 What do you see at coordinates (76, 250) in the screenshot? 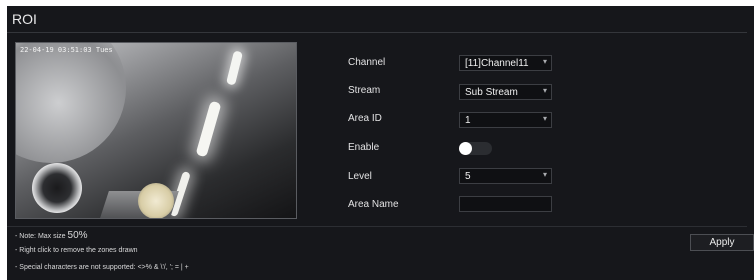
I see `note-right-click: - Right click to remove the zones drawn` at bounding box center [76, 250].